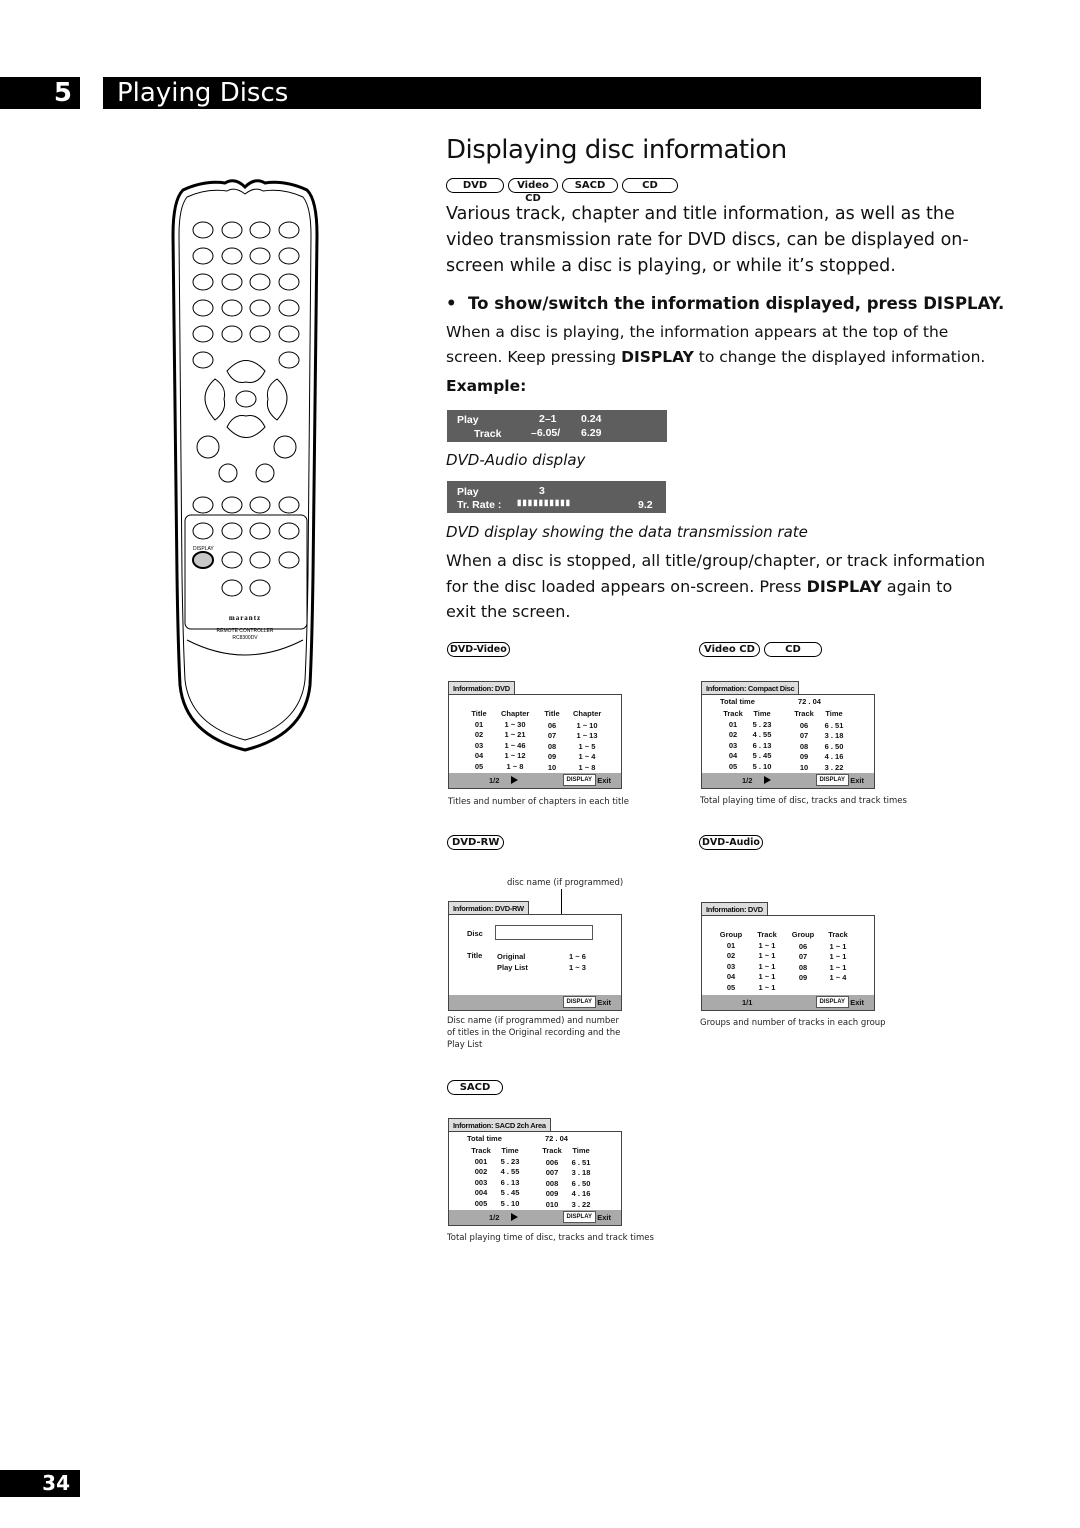 This screenshot has width=1080, height=1528. What do you see at coordinates (729, 649) in the screenshot?
I see `badge-video-cd-2: Video CD` at bounding box center [729, 649].